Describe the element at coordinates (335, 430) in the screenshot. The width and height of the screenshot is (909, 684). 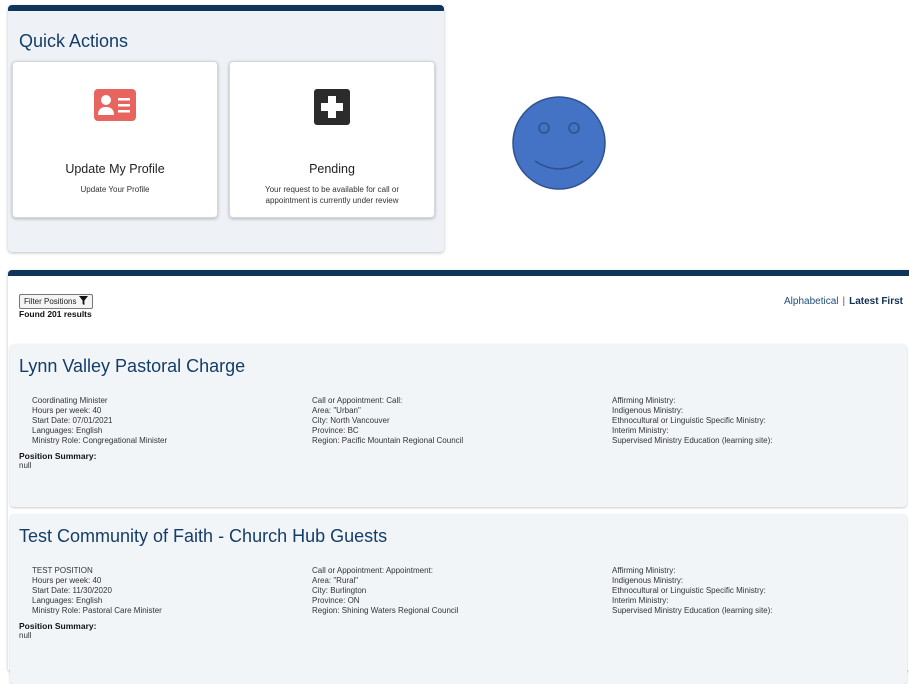
I see `province: Province: BC` at that location.